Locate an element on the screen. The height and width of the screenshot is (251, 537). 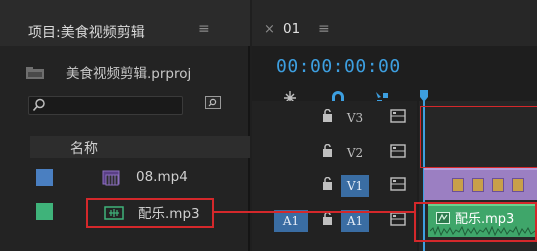
sequence-tab: × 01 ≡ is located at coordinates (394, 23).